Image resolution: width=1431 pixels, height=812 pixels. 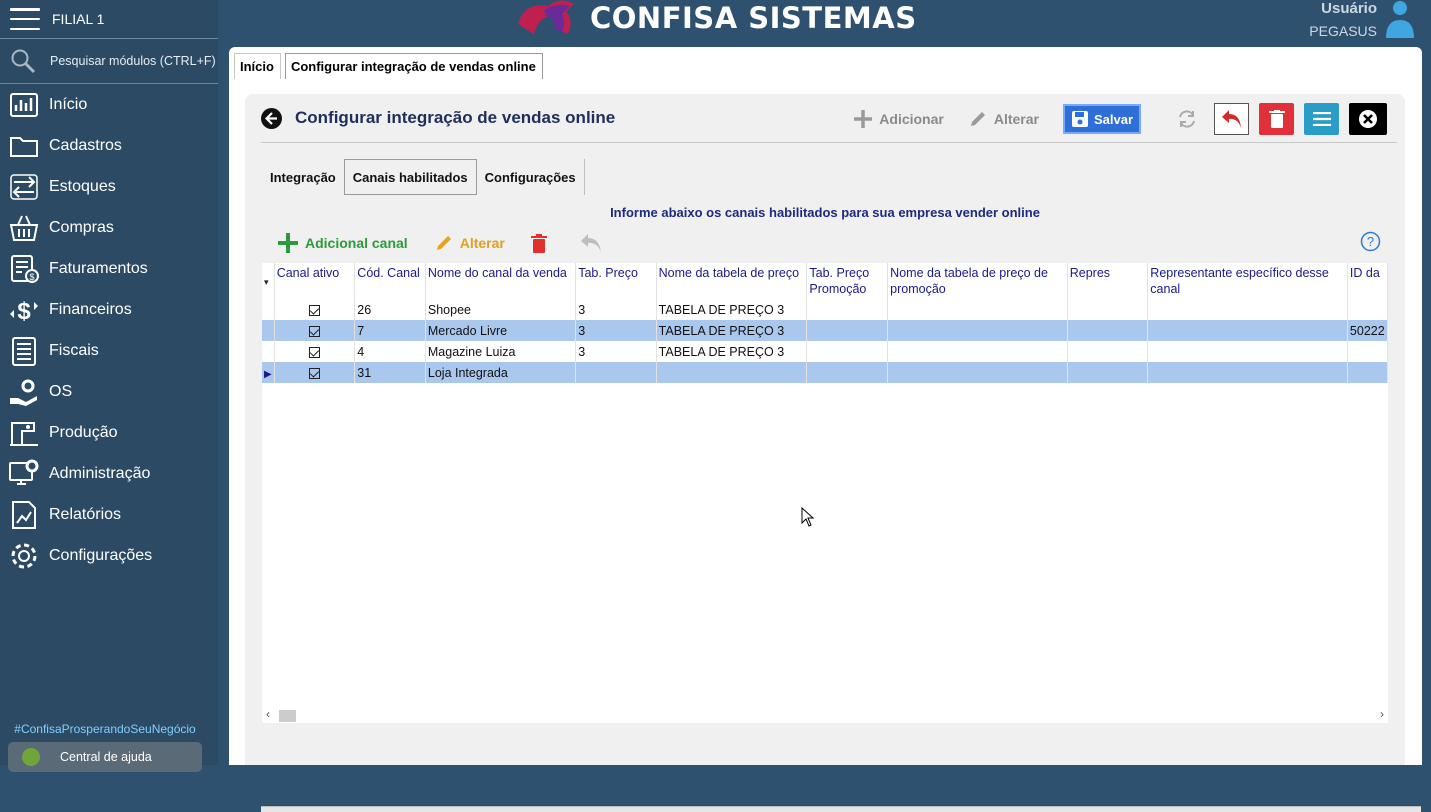 What do you see at coordinates (1370, 244) in the screenshot?
I see `help-question-button: ?` at bounding box center [1370, 244].